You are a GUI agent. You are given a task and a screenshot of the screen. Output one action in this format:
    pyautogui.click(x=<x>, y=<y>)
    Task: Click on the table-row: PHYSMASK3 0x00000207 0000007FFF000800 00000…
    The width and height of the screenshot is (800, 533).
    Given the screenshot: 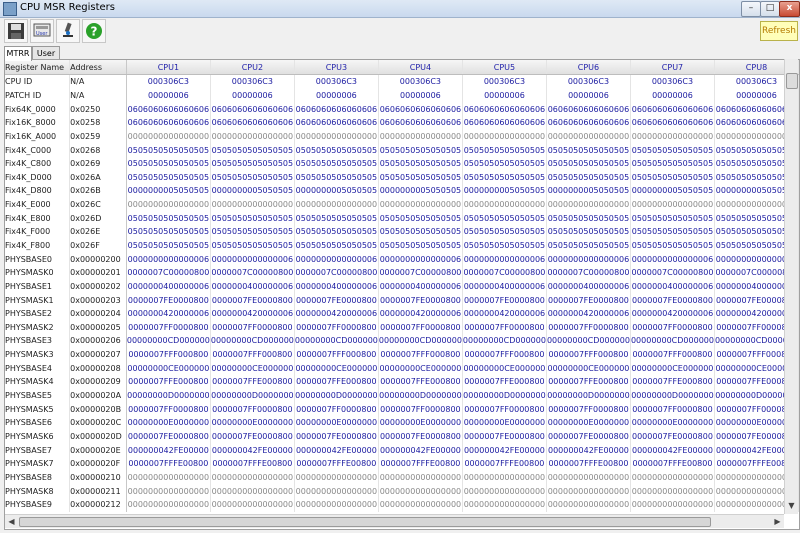 What is the action you would take?
    pyautogui.click(x=402, y=354)
    